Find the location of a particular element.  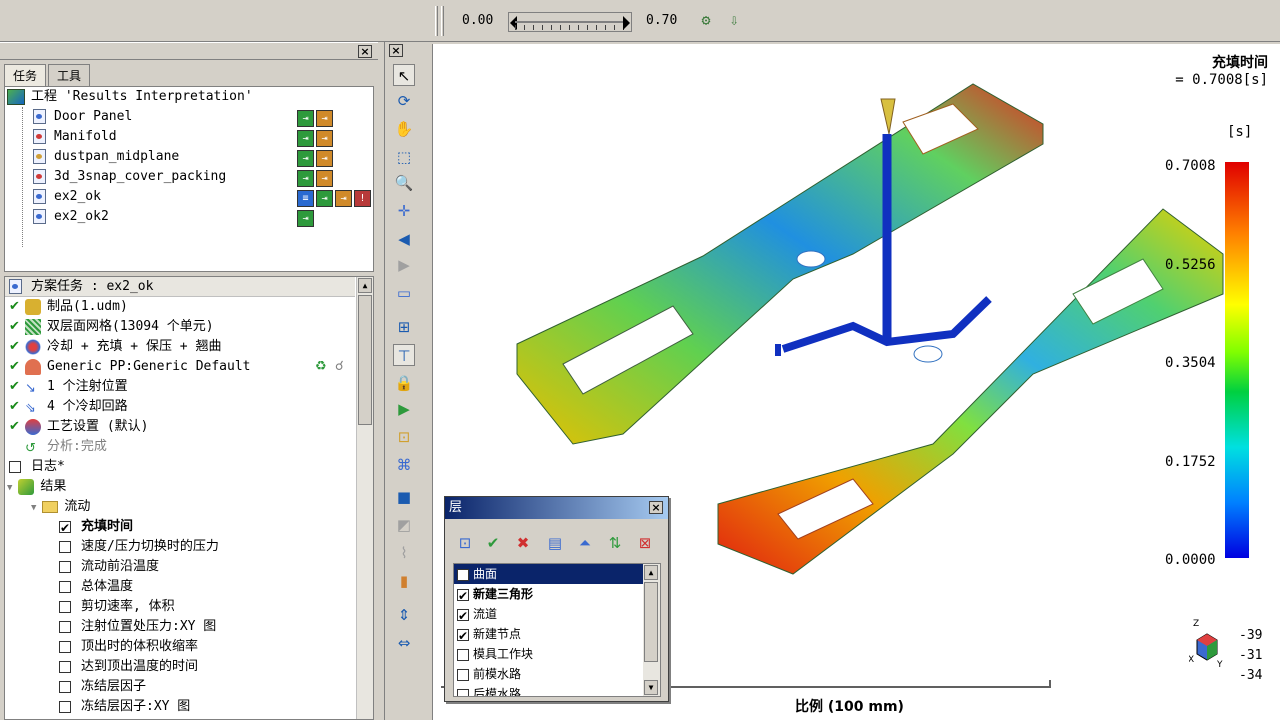

center-icon: ✛ is located at coordinates (404, 211).